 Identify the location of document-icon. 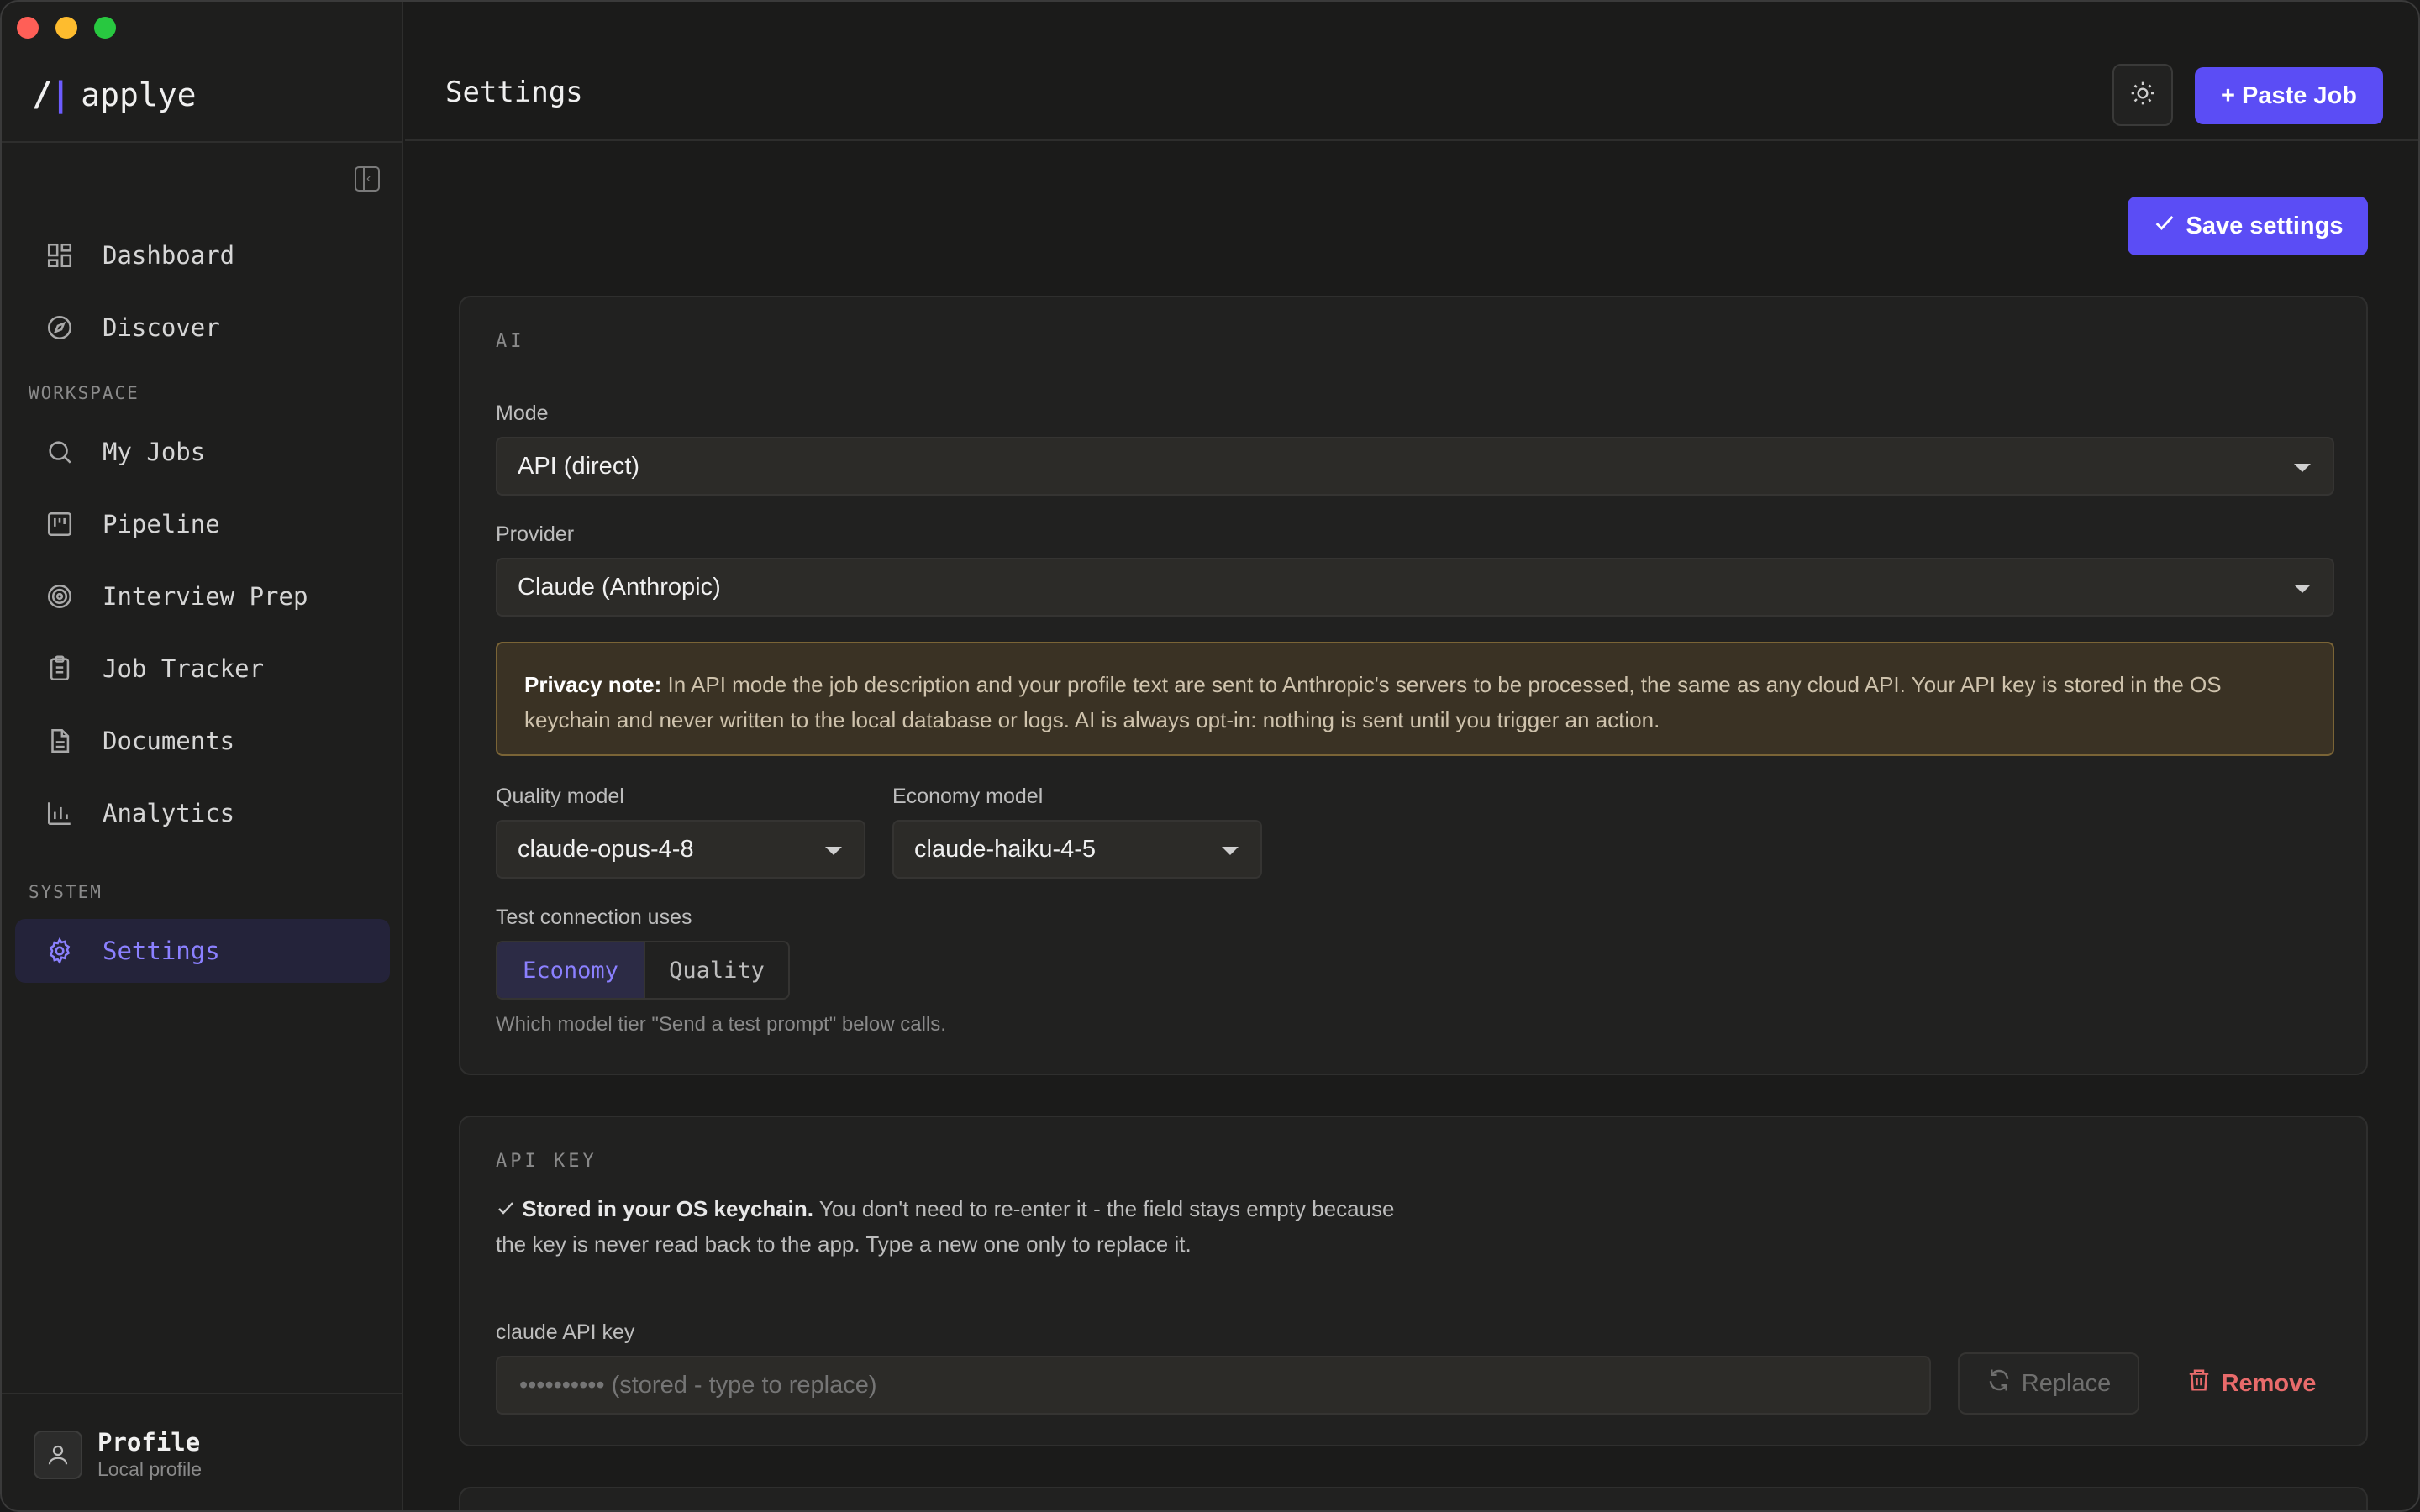
(60, 741).